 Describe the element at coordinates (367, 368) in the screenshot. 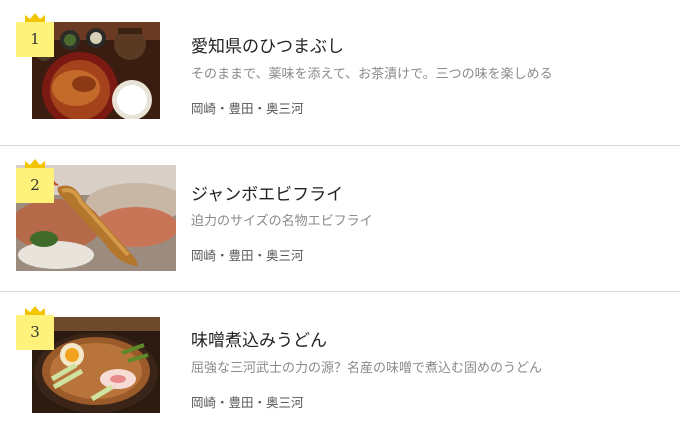

I see `item-description: 屈強な三河武士の力の源？名産の味噌で煮込む固めのうどん` at that location.